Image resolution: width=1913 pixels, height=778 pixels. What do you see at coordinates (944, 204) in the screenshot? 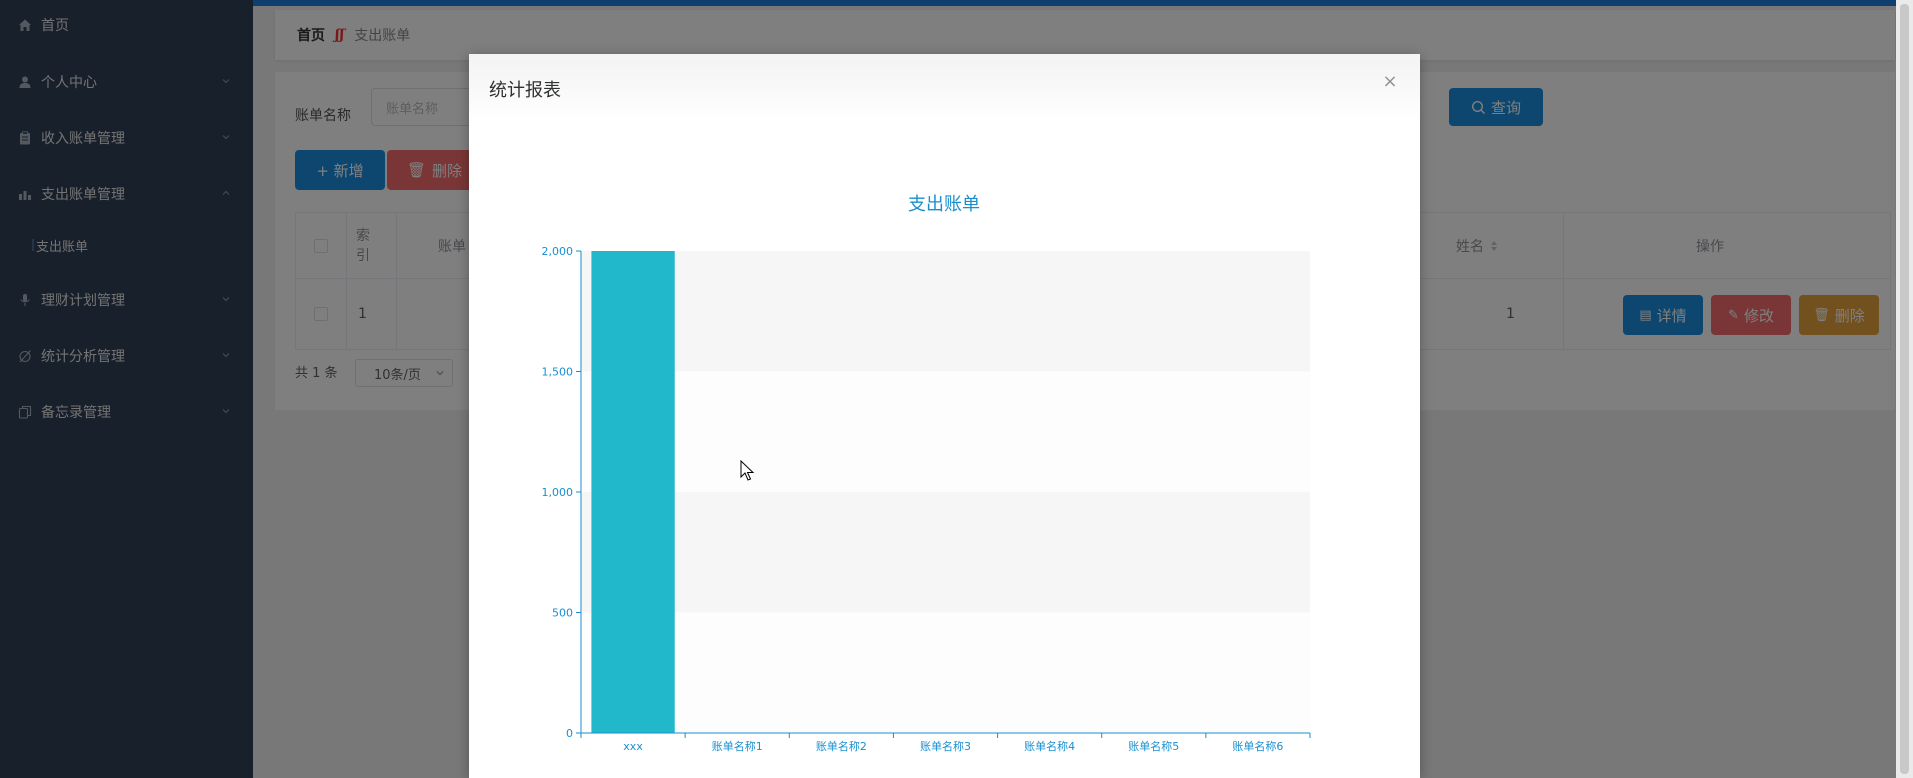
I see `chart-title: 支出账单` at bounding box center [944, 204].